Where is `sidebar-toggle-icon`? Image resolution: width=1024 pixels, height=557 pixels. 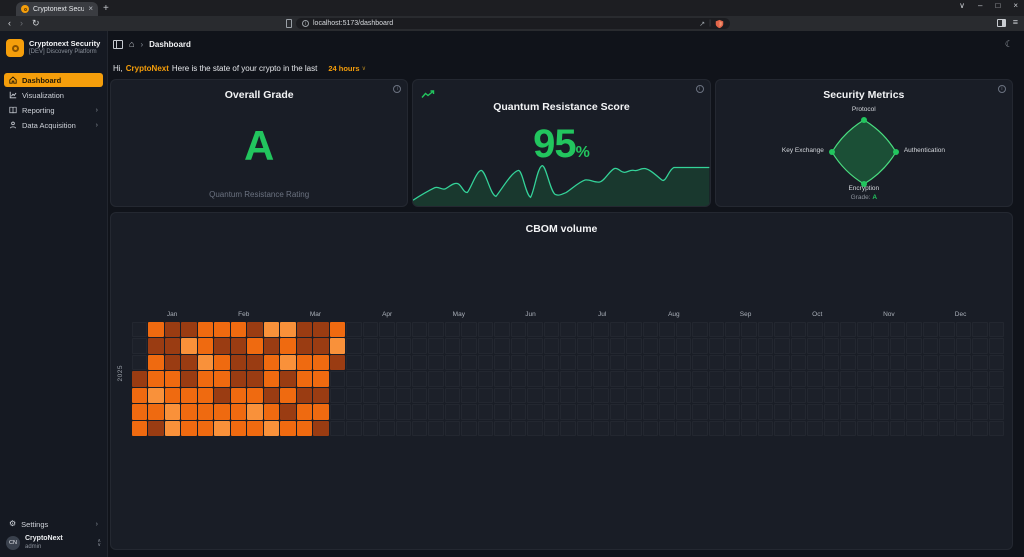
sidebar-toggle-icon is located at coordinates (118, 44).